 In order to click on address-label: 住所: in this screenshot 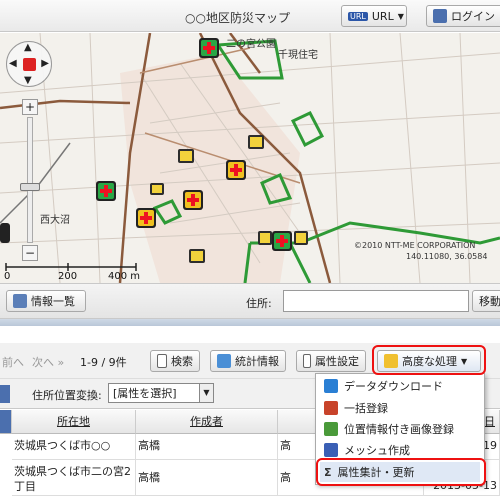, I will do `click(259, 303)`.